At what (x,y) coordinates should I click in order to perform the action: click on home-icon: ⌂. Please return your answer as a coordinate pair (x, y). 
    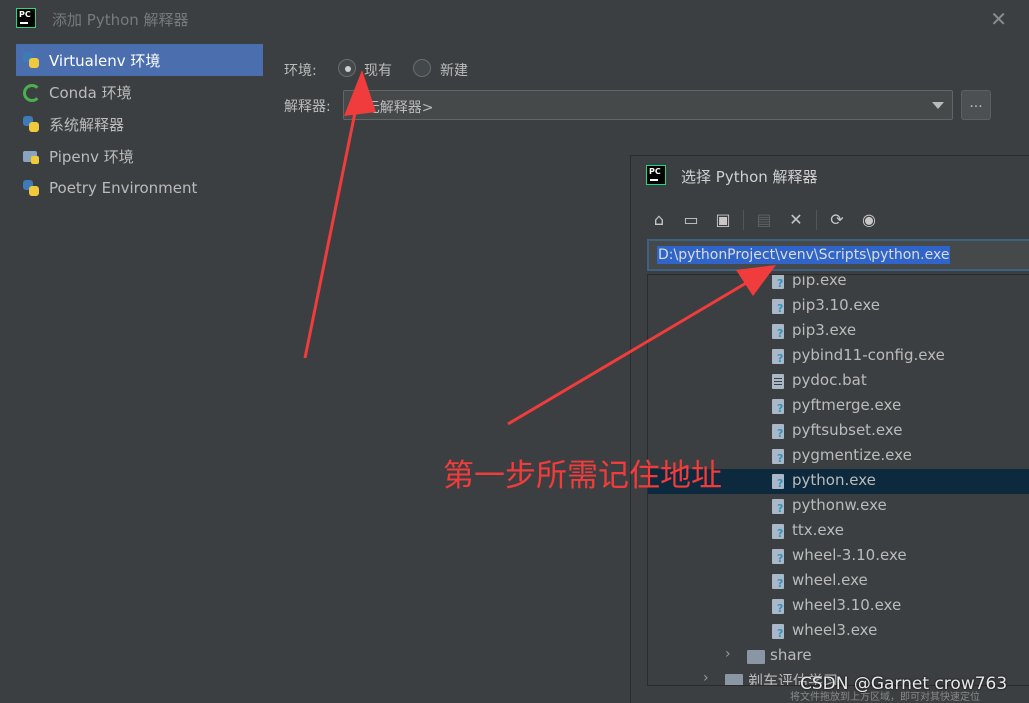
    Looking at the image, I should click on (659, 220).